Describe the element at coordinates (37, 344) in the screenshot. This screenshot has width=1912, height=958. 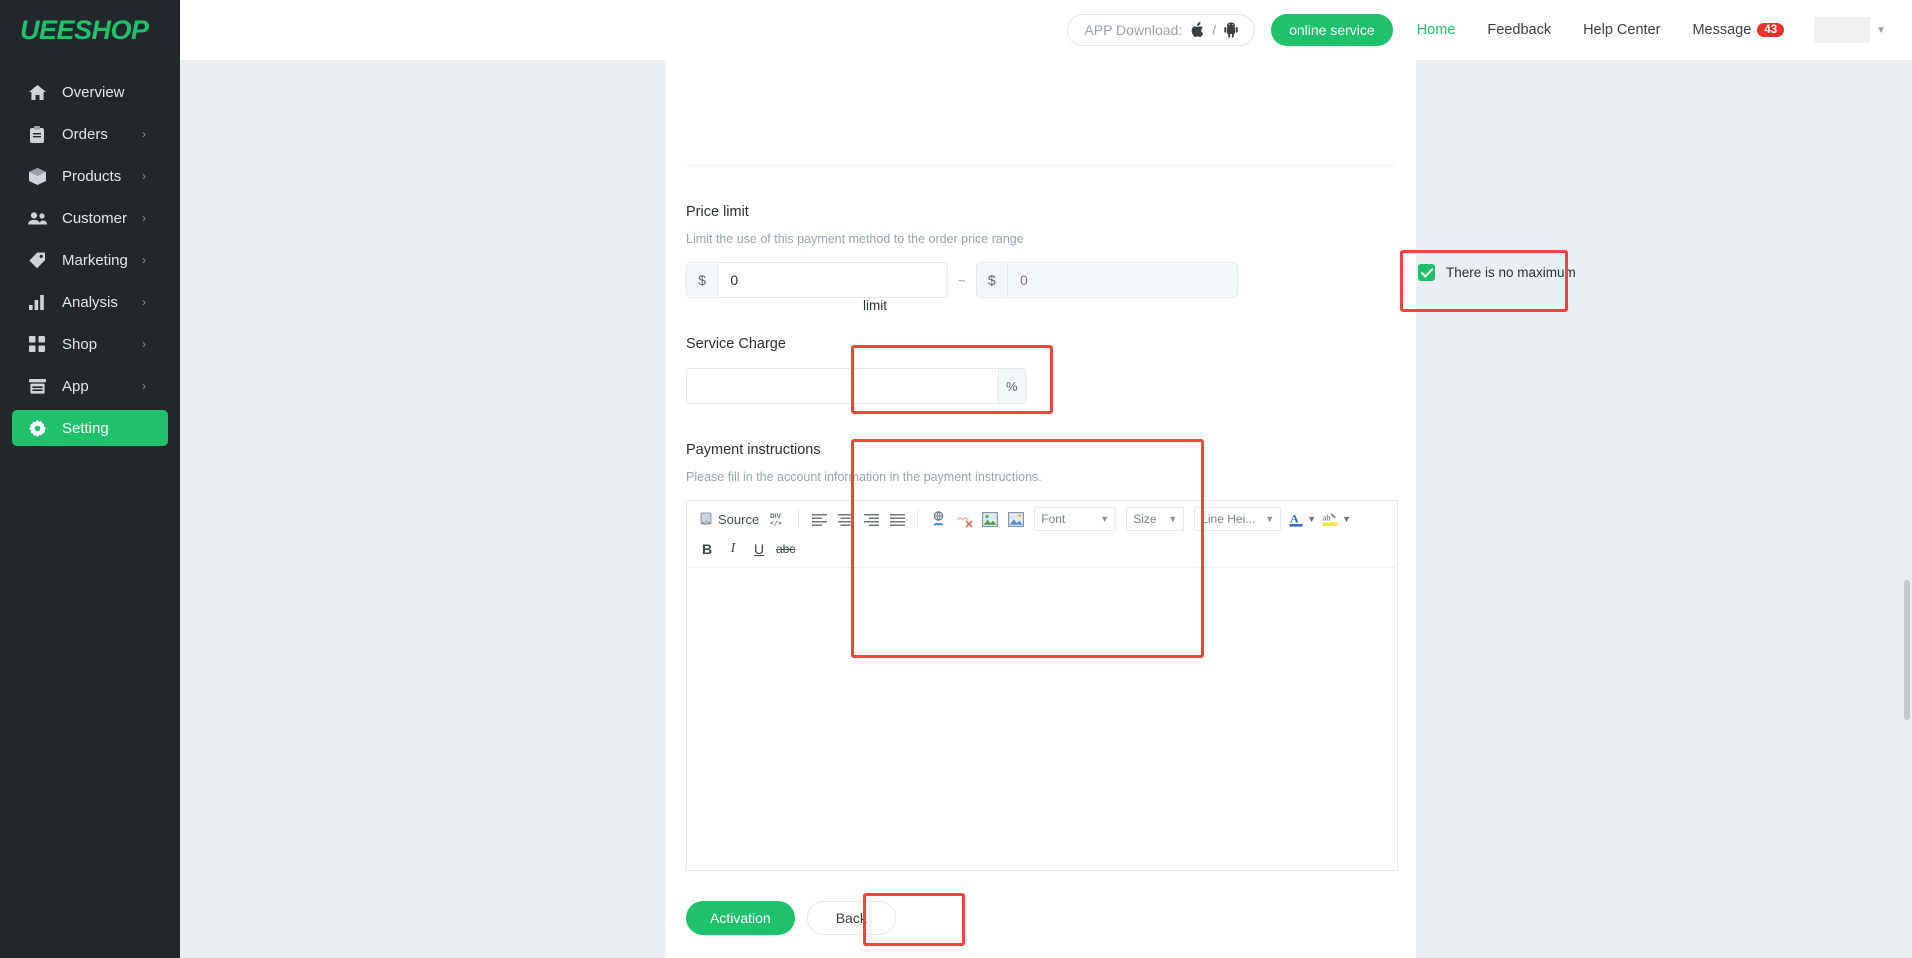
I see `grid-icon` at that location.